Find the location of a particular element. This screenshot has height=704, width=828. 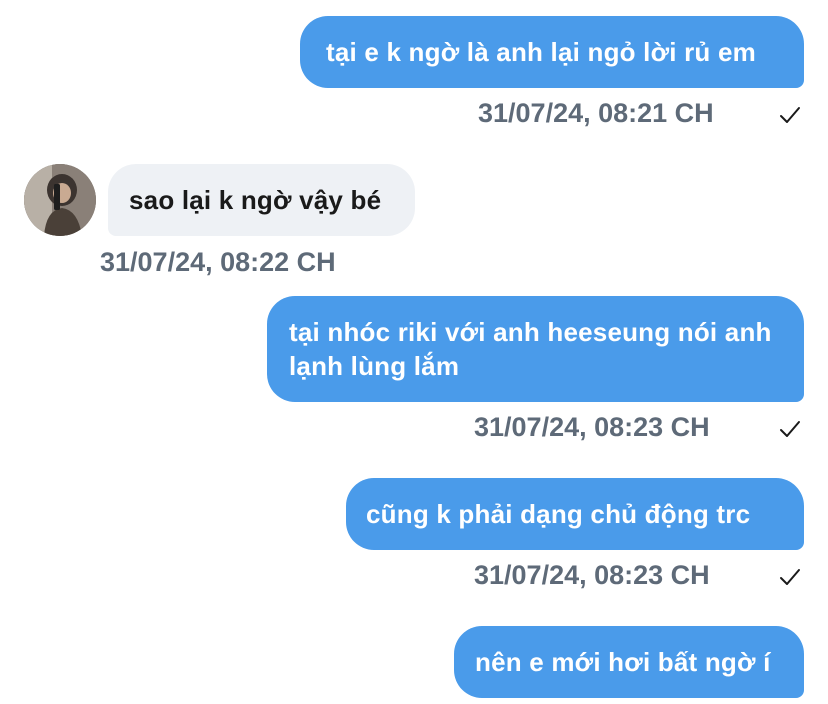

message-text: tại e k ngờ là anh lại ngỏ lời rủ em is located at coordinates (541, 52).